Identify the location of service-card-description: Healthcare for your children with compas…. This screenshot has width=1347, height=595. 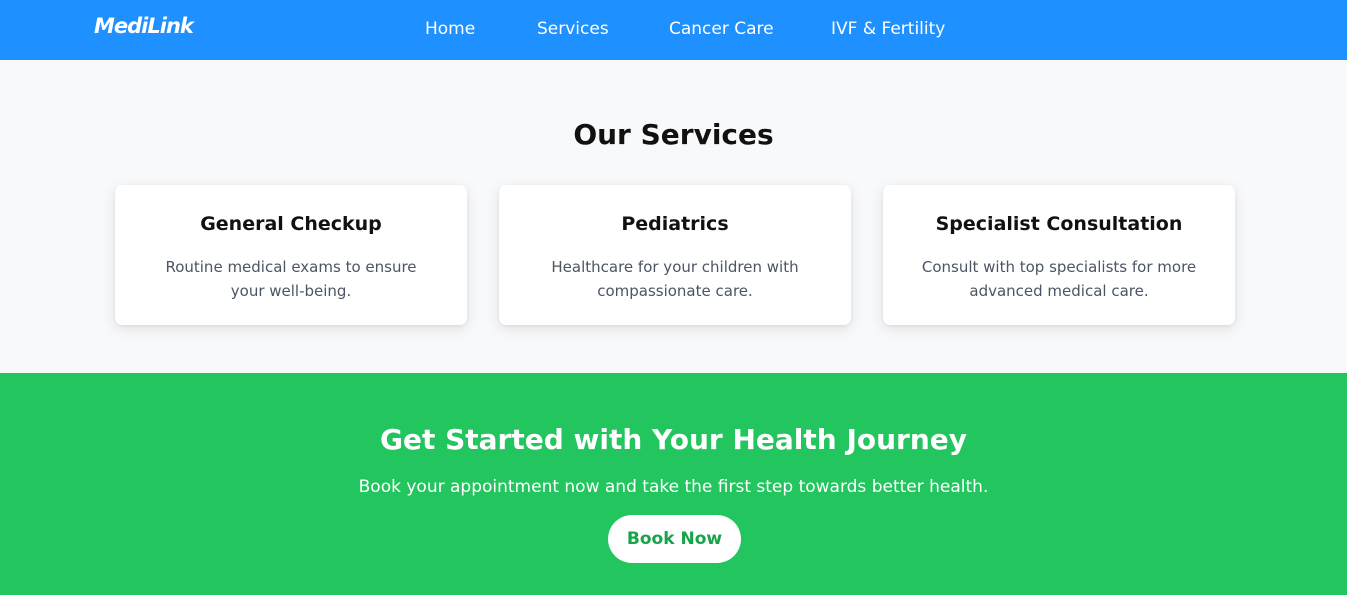
(675, 279).